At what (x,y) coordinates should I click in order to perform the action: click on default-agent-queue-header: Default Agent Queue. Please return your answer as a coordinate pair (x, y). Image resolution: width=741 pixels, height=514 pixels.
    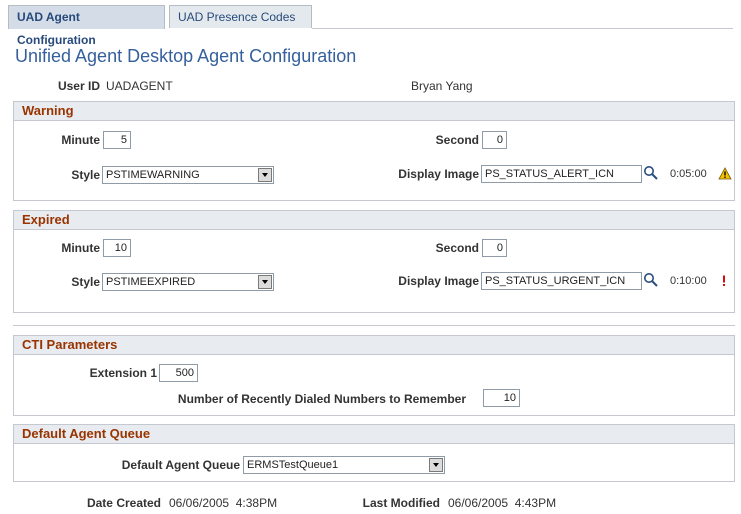
    Looking at the image, I should click on (374, 434).